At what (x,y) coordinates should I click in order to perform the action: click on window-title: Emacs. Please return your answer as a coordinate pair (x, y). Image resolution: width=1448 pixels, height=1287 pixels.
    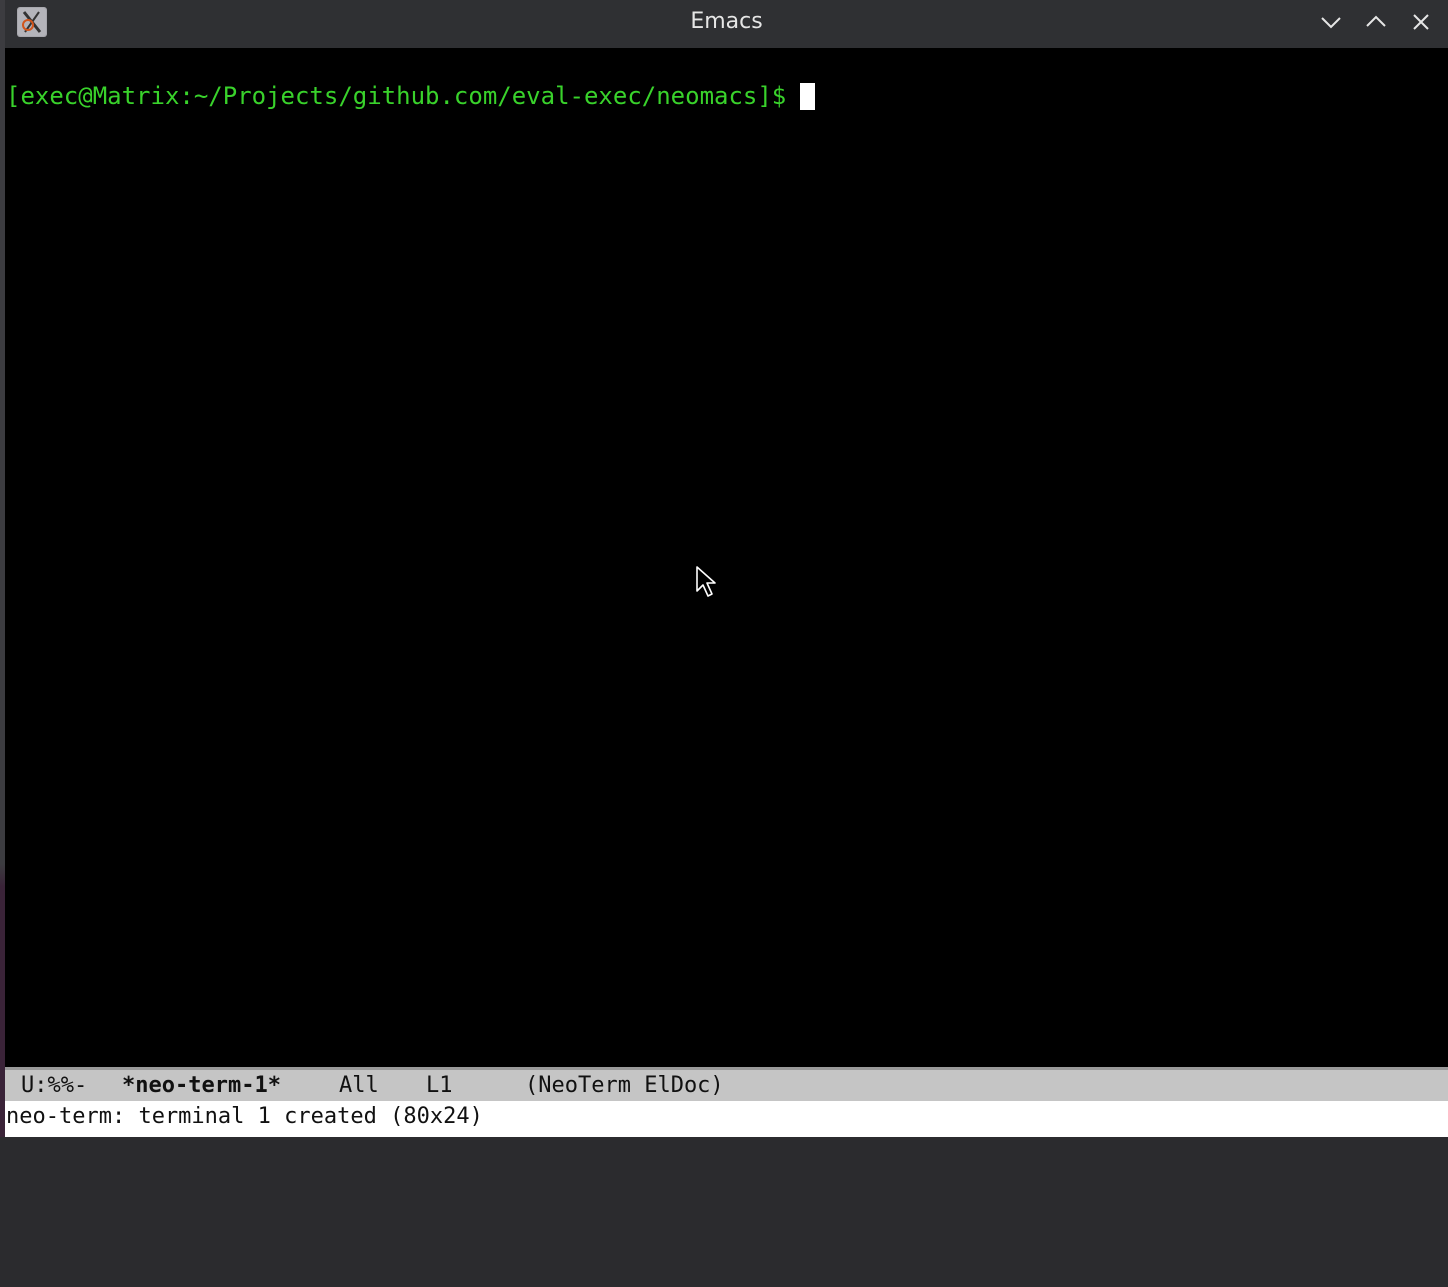
    Looking at the image, I should click on (726, 21).